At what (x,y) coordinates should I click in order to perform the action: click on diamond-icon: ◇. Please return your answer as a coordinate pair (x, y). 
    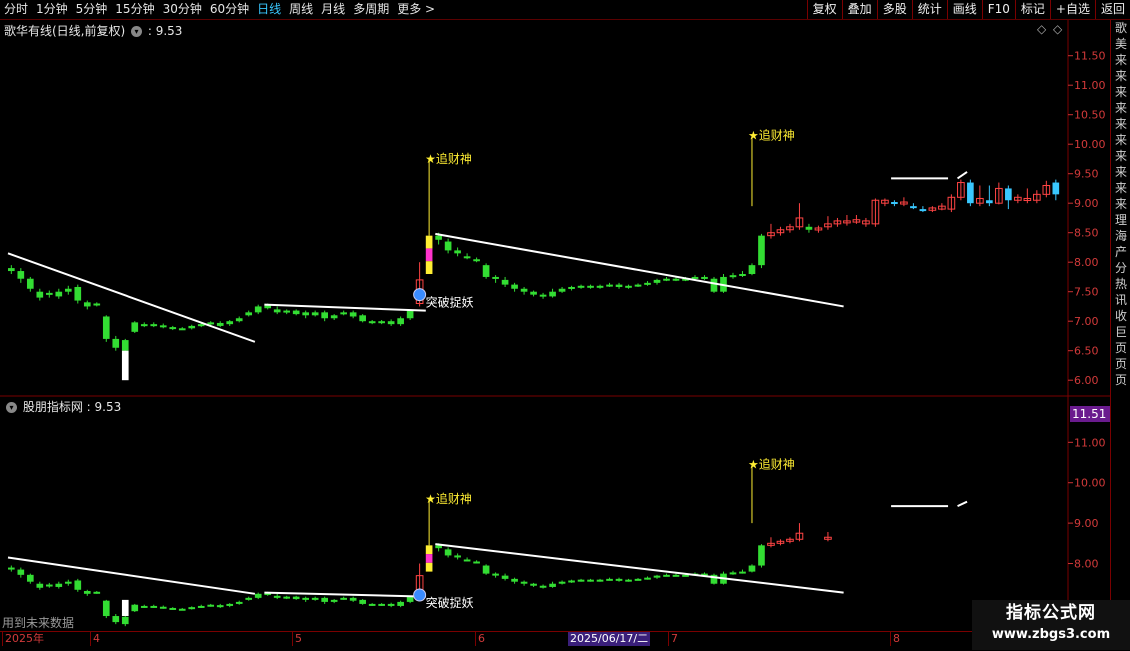
    Looking at the image, I should click on (1041, 29).